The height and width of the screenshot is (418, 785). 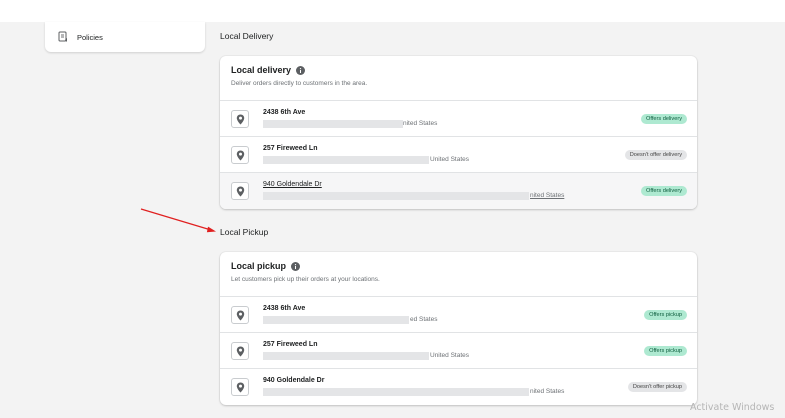 I want to click on card-title-text: Local delivery, so click(x=261, y=70).